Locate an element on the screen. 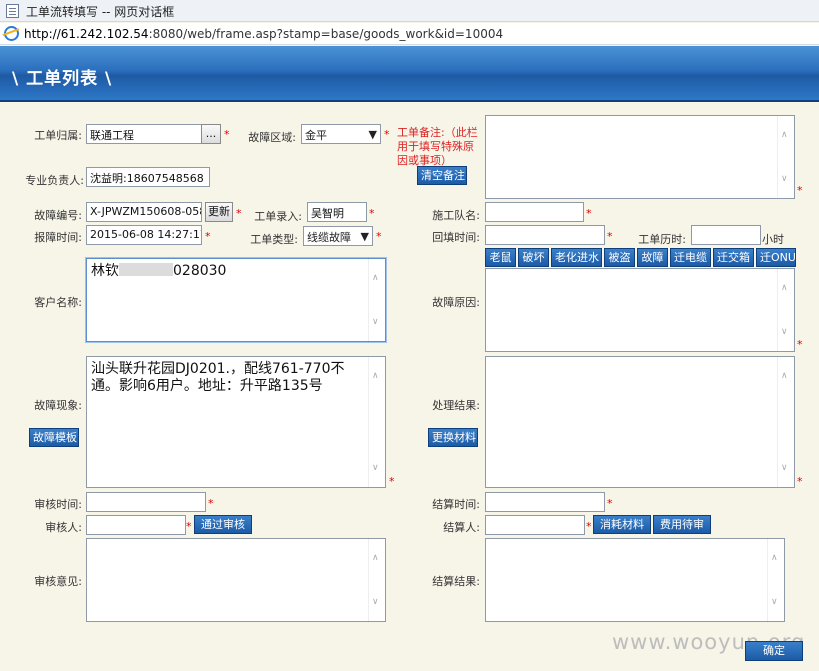 The image size is (819, 671). type-label: 工单类型: is located at coordinates (274, 239).